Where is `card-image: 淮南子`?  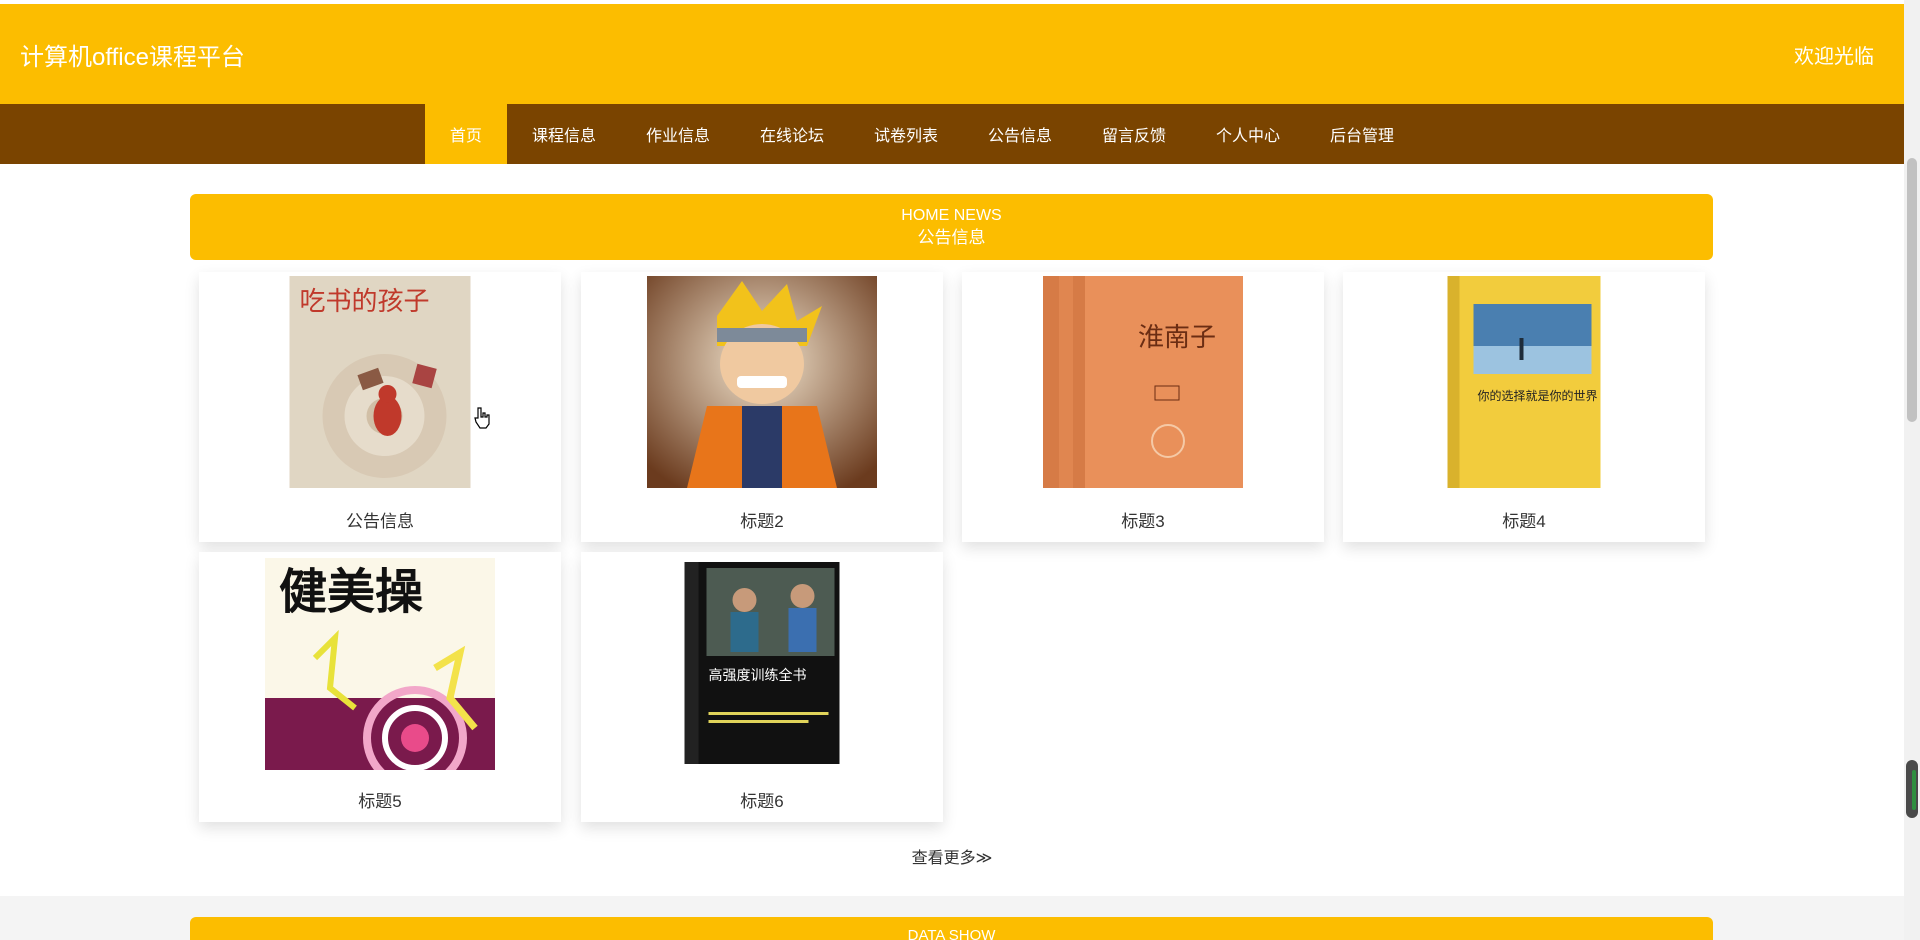
card-image: 淮南子 is located at coordinates (1143, 382).